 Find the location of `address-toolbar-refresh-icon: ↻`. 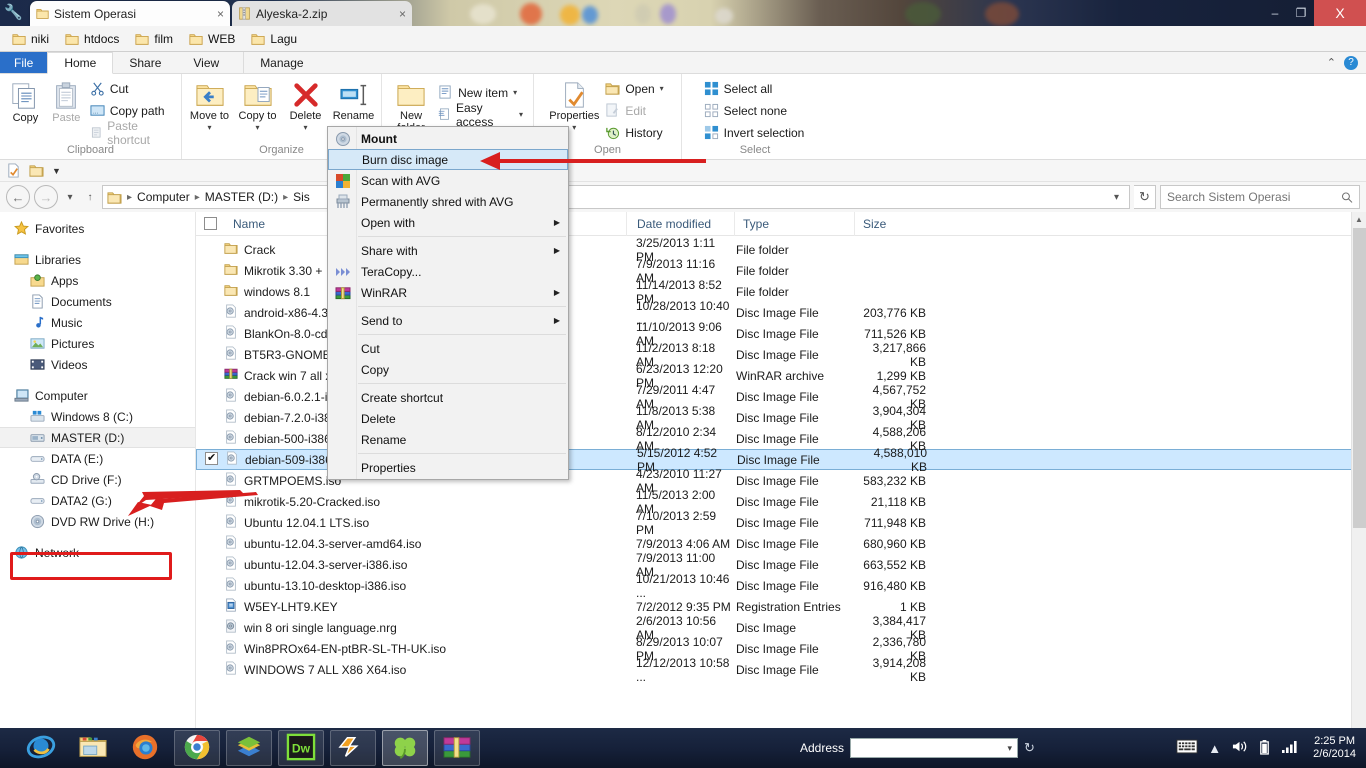

address-toolbar-refresh-icon: ↻ is located at coordinates (1029, 748).